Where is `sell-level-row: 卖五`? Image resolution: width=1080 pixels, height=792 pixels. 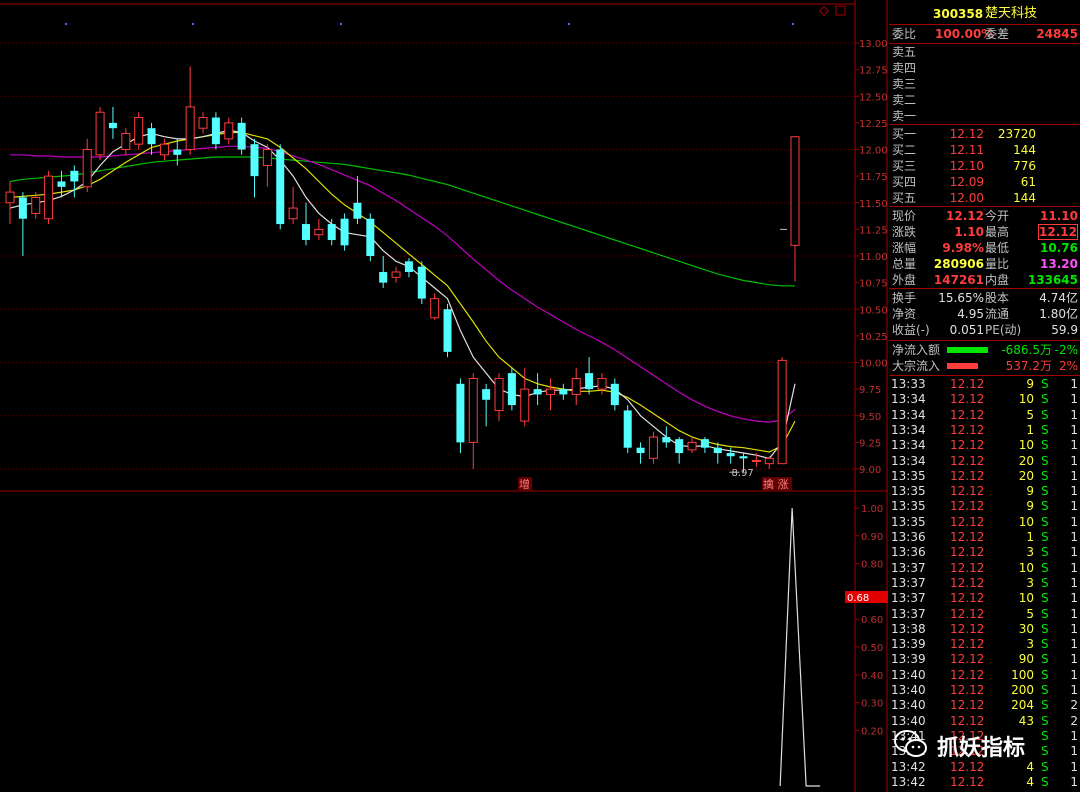 sell-level-row: 卖五 is located at coordinates (984, 52).